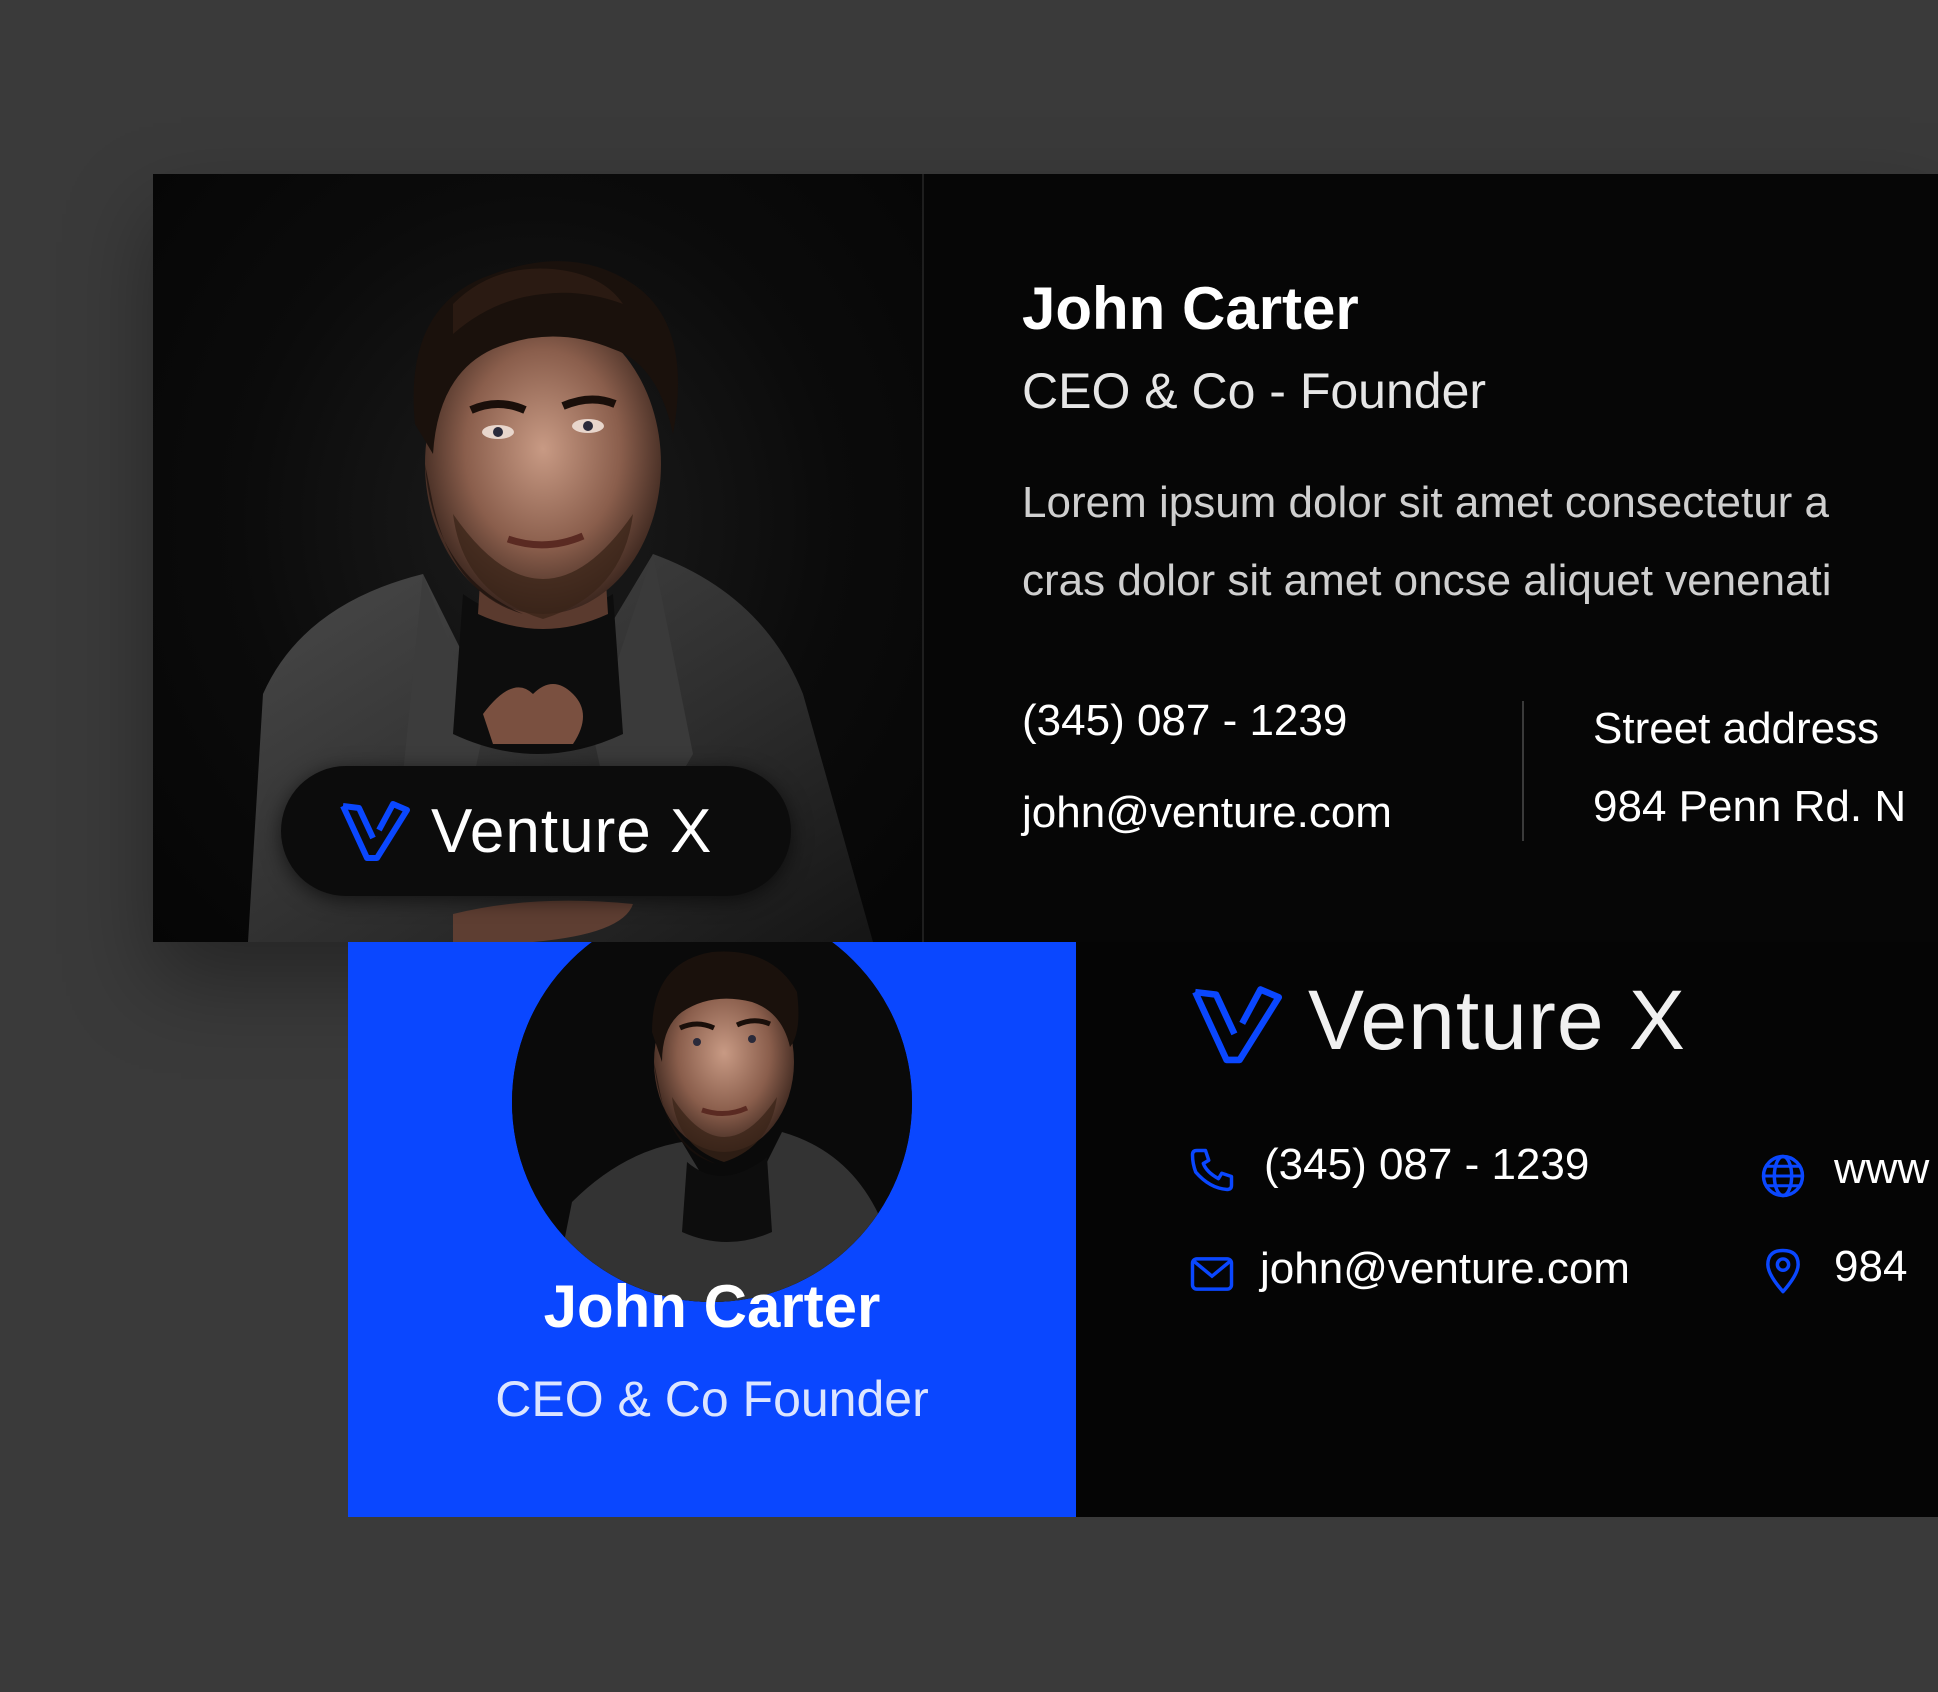 This screenshot has width=1938, height=1692. I want to click on person-role: CEO & Co Founder, so click(712, 1399).